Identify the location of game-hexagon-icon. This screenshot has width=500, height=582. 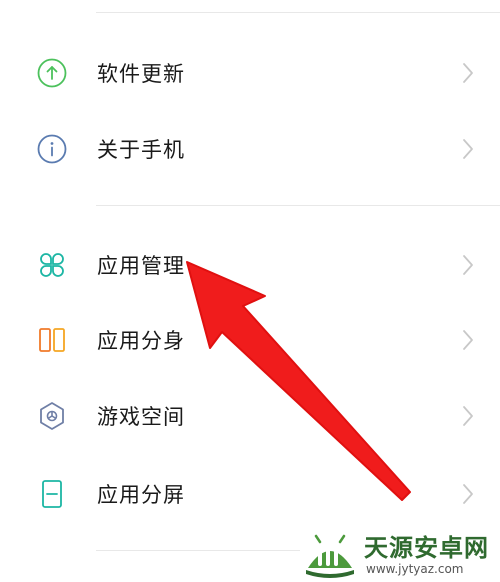
(52, 416).